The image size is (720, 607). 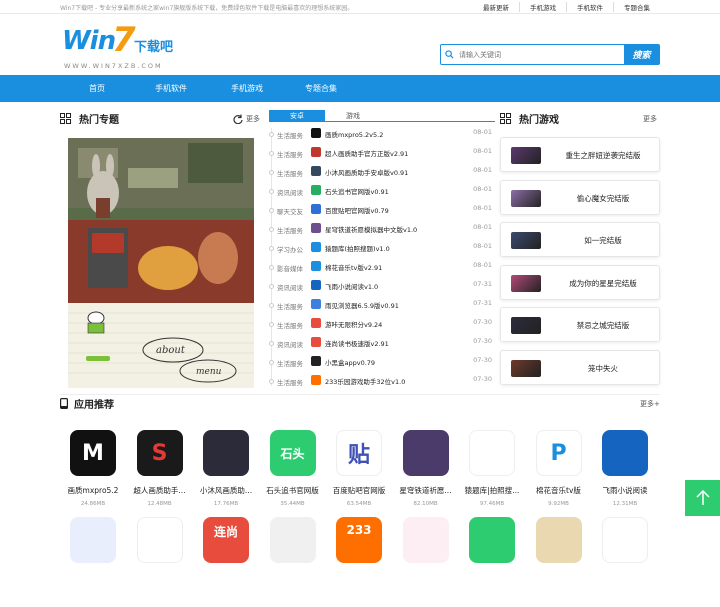 I want to click on top-link-mobile-apps: 手机软件, so click(x=589, y=7).